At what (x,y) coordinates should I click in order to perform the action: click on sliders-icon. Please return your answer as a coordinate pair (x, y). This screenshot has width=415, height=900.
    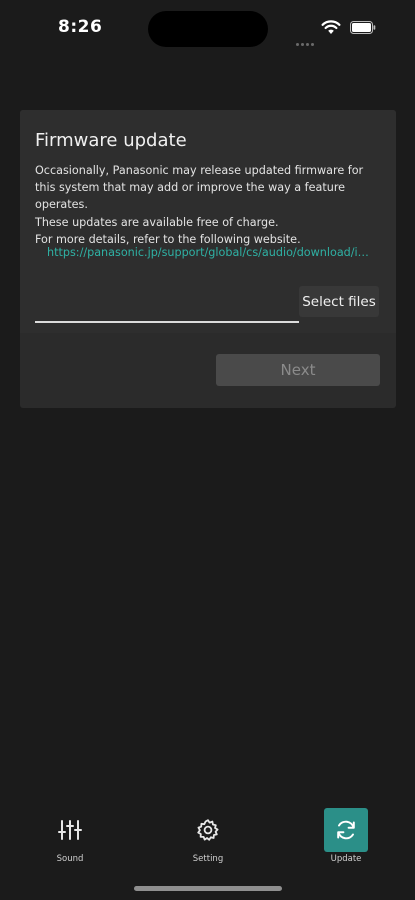
    Looking at the image, I should click on (70, 830).